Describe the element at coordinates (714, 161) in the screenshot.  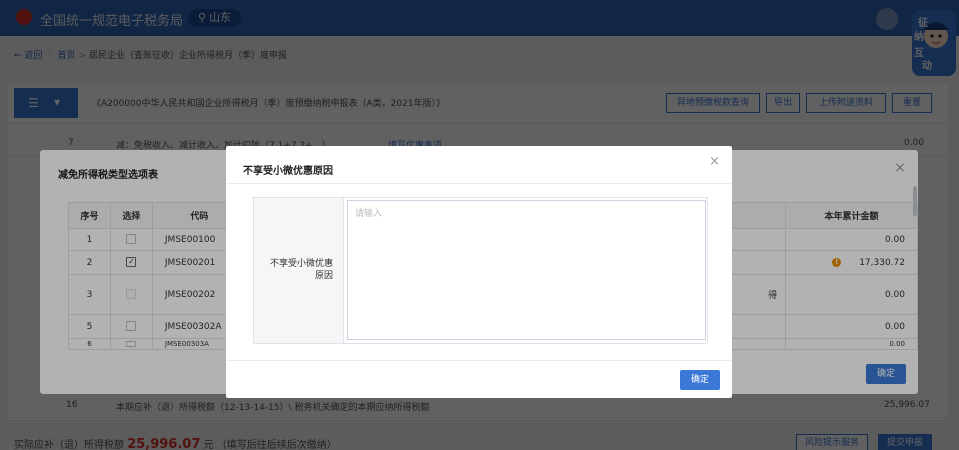
I see `close-icon: ×` at that location.